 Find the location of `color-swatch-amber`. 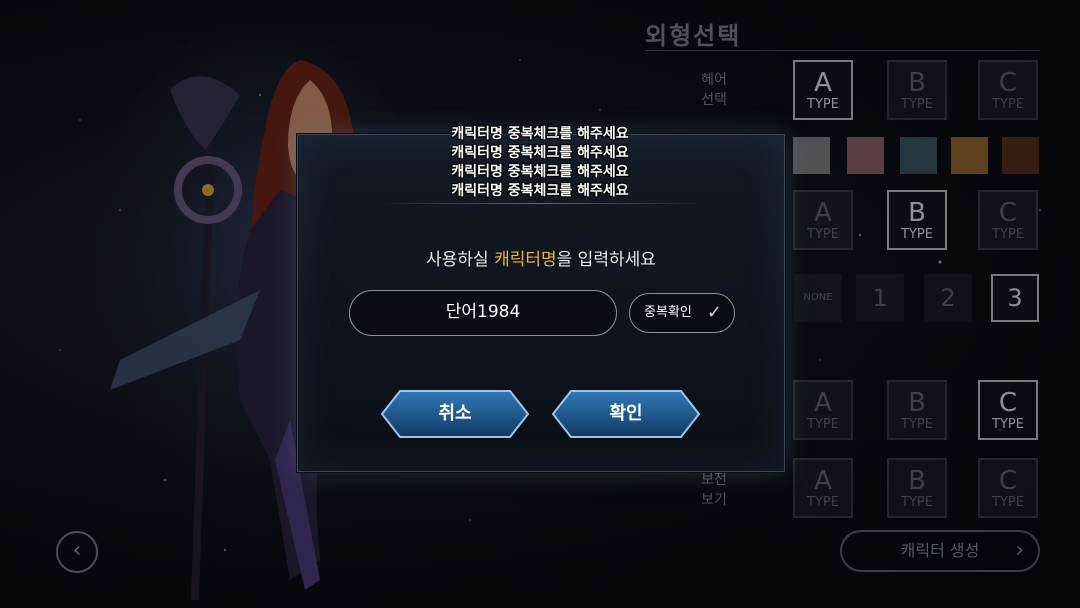

color-swatch-amber is located at coordinates (969, 155).